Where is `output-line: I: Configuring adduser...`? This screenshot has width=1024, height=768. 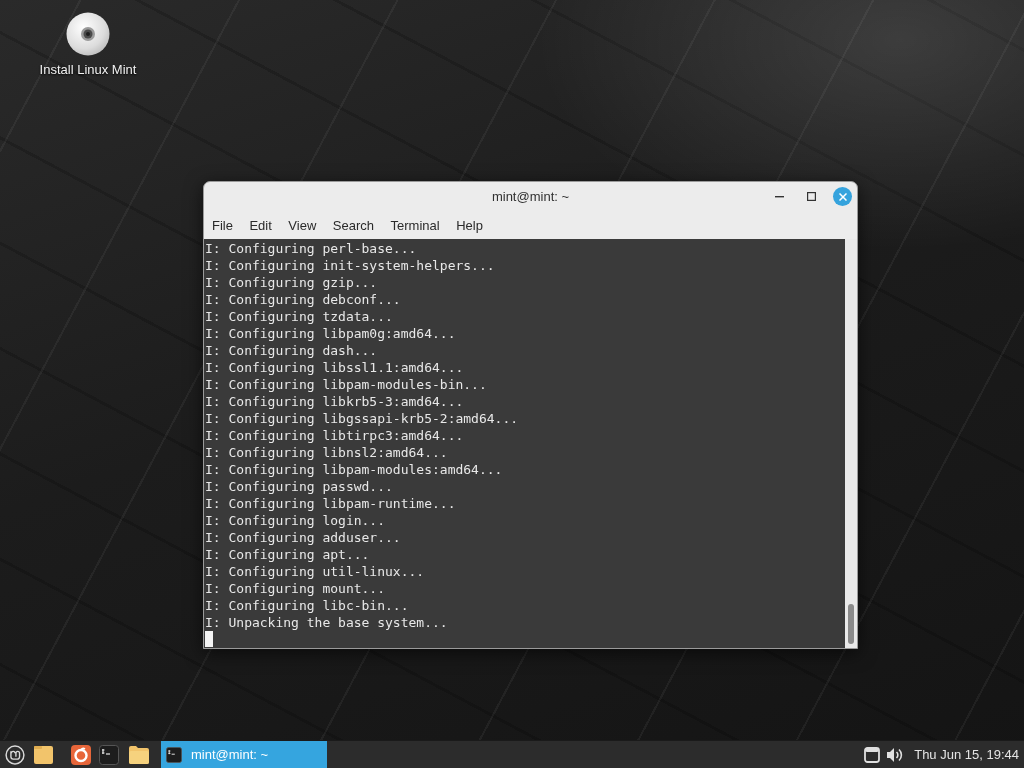 output-line: I: Configuring adduser... is located at coordinates (303, 537).